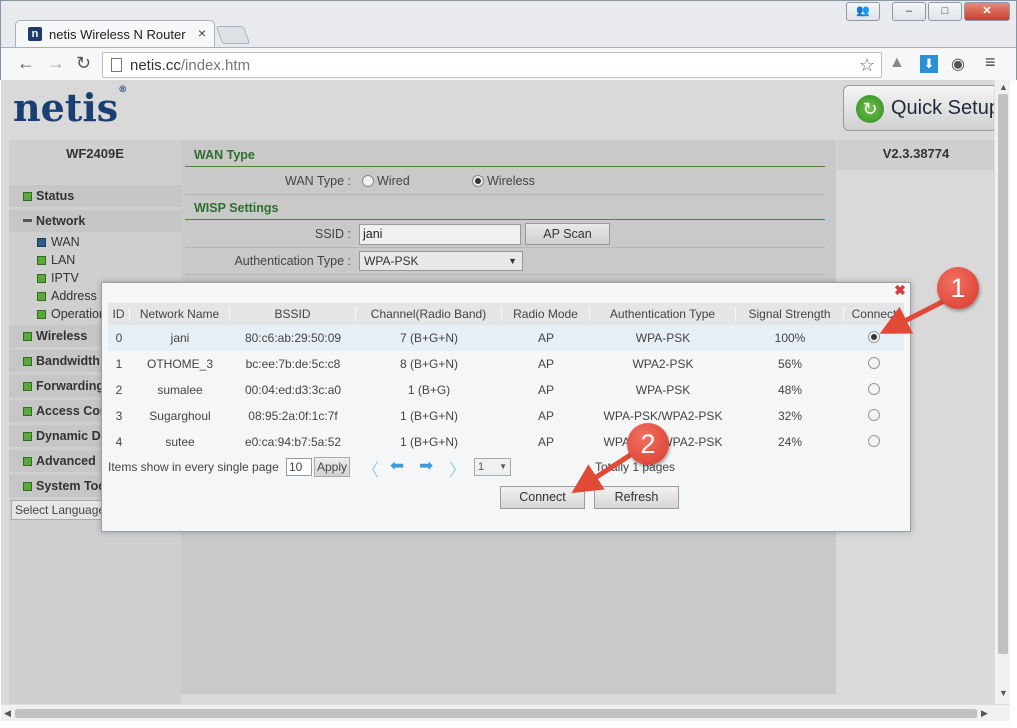  Describe the element at coordinates (663, 338) in the screenshot. I see `cell-auth-type: WPA-PSK` at that location.